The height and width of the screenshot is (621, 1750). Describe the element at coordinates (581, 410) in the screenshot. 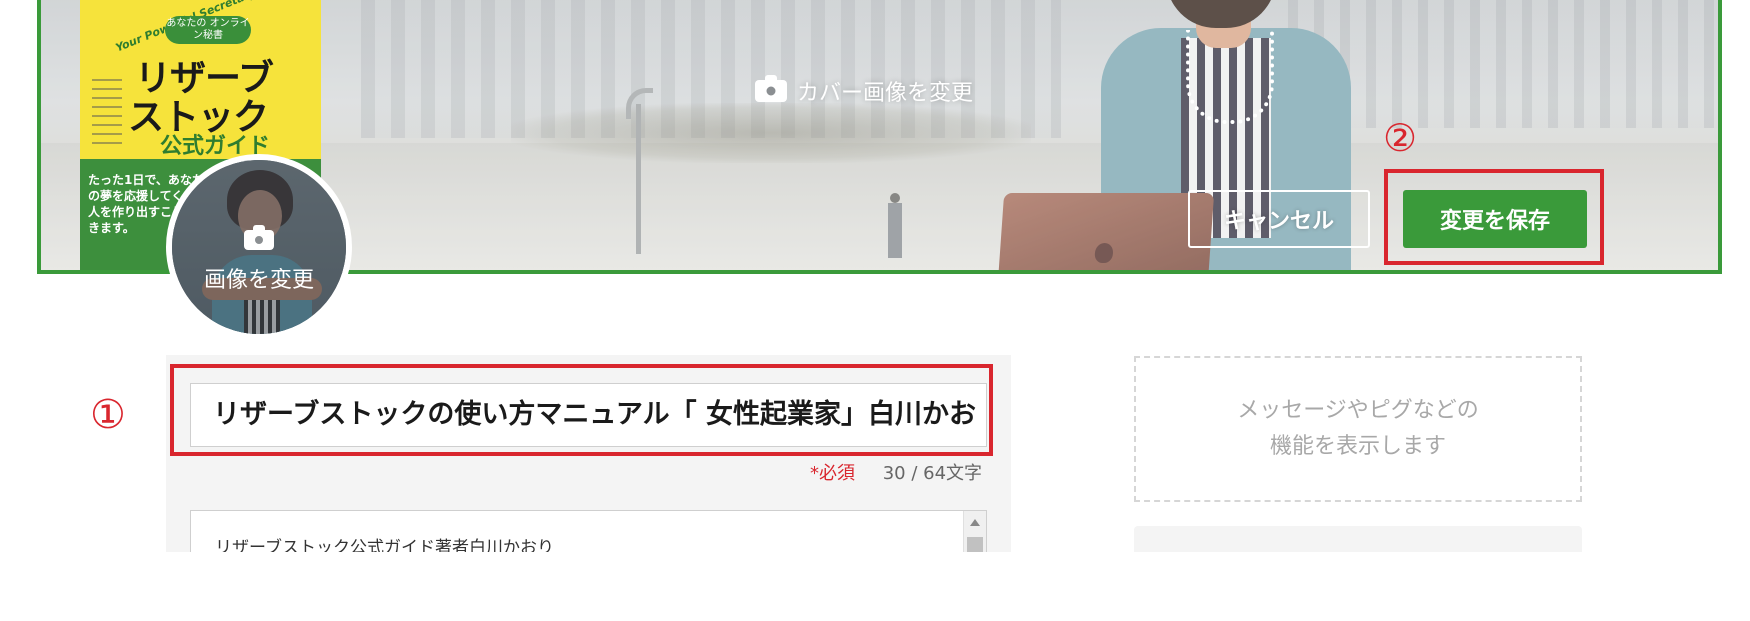

I see `annotation-highlight-title` at that location.